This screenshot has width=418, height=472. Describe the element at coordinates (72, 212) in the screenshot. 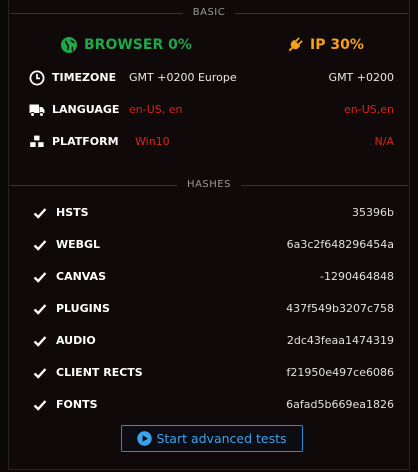

I see `hash-name: HSTS` at that location.